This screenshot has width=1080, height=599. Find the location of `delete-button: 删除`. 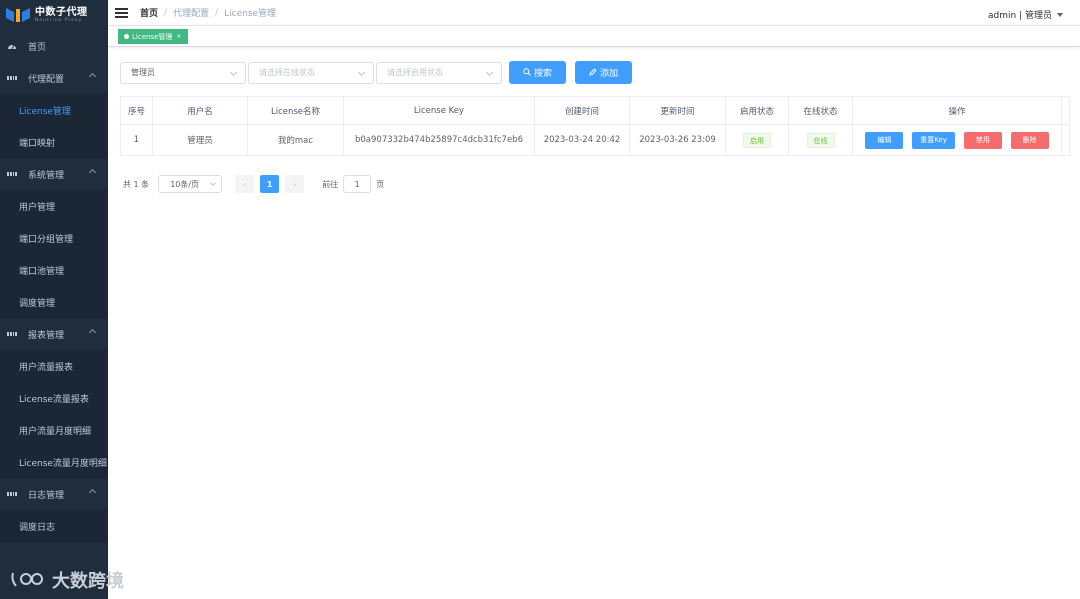

delete-button: 删除 is located at coordinates (1029, 140).